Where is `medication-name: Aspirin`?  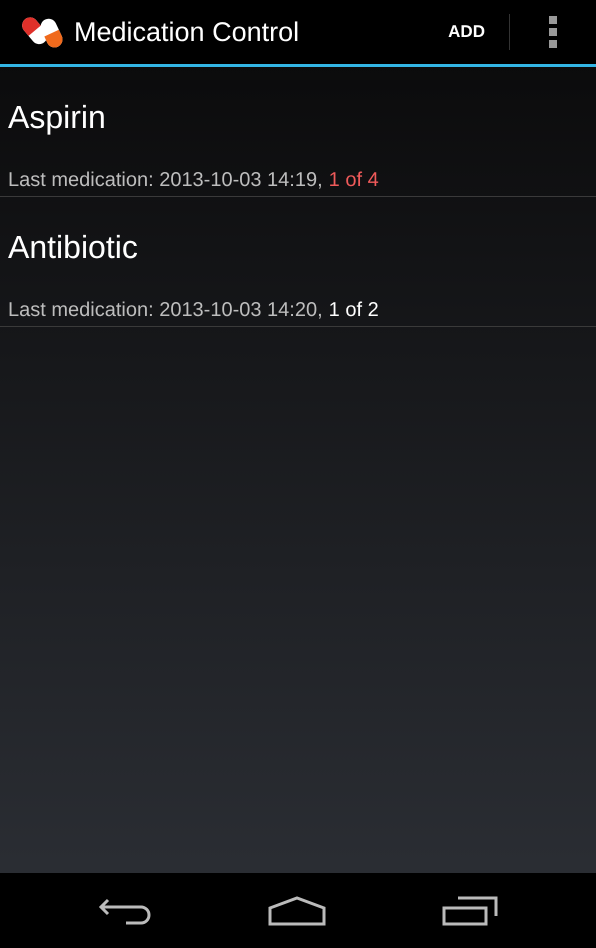 medication-name: Aspirin is located at coordinates (57, 117).